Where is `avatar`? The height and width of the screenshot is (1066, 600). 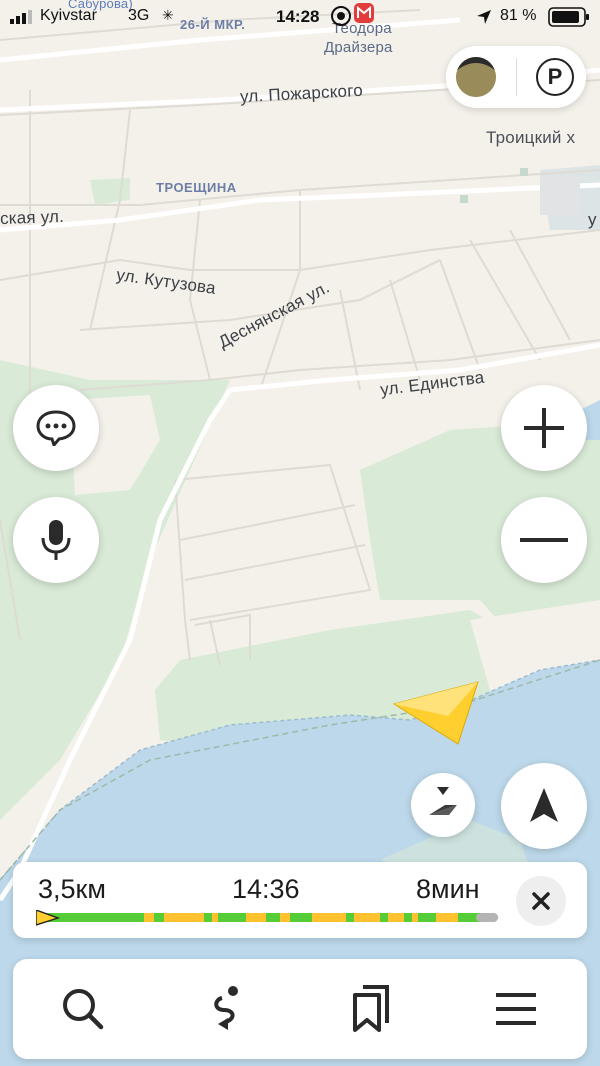
avatar is located at coordinates (476, 77).